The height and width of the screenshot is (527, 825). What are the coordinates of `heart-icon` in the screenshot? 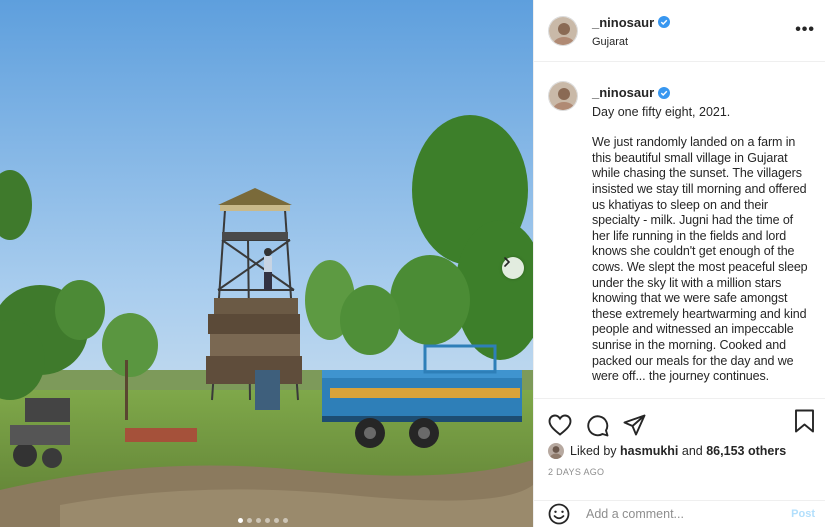 It's located at (560, 425).